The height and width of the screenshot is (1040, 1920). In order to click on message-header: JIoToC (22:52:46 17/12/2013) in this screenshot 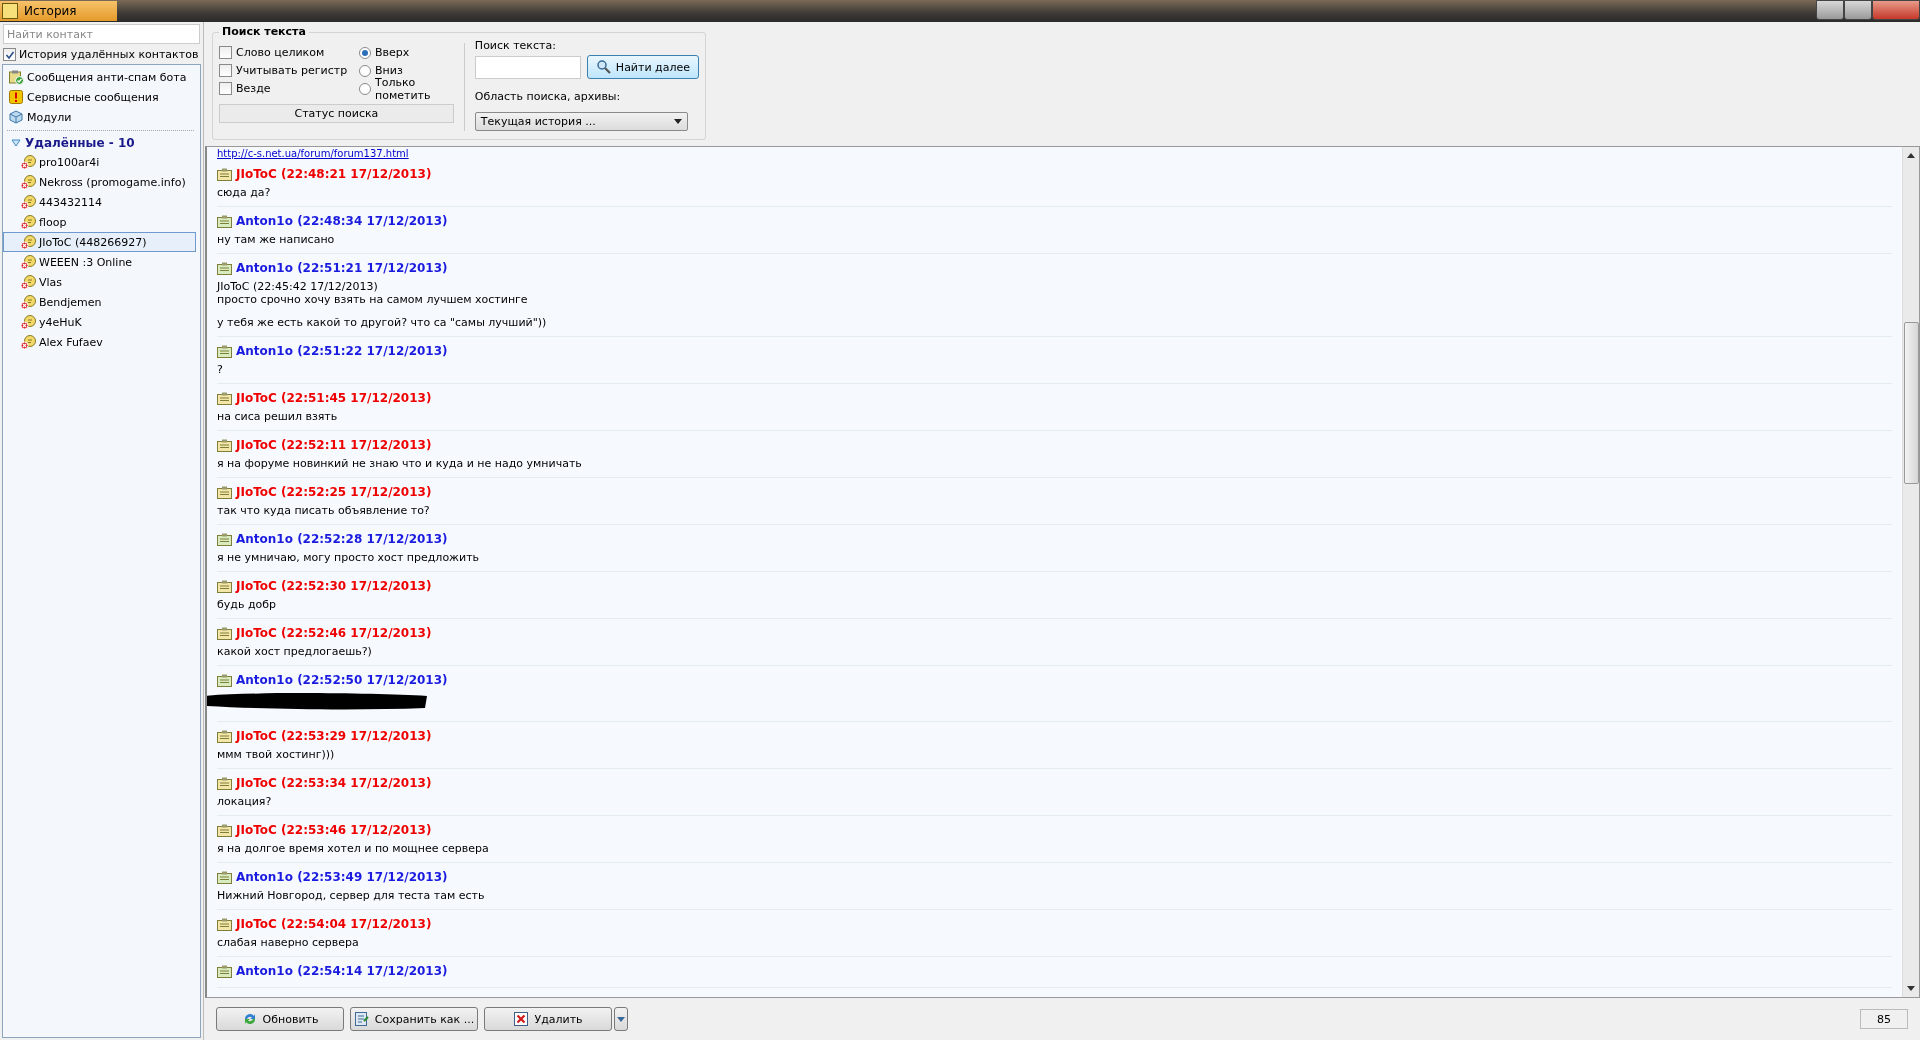, I will do `click(334, 633)`.